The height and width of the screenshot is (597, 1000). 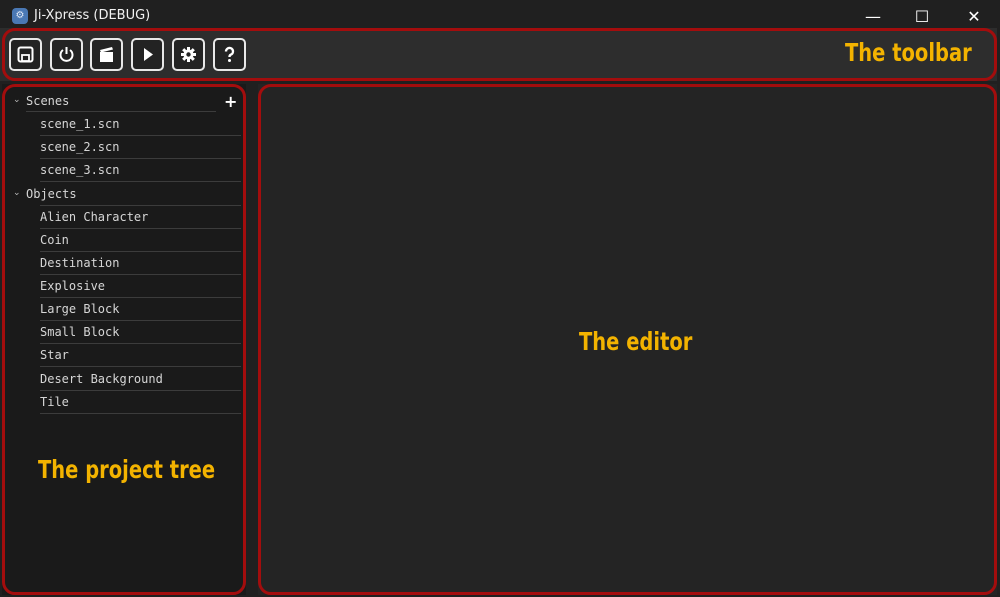 I want to click on toolbar-annotation: The toolbar, so click(x=908, y=52).